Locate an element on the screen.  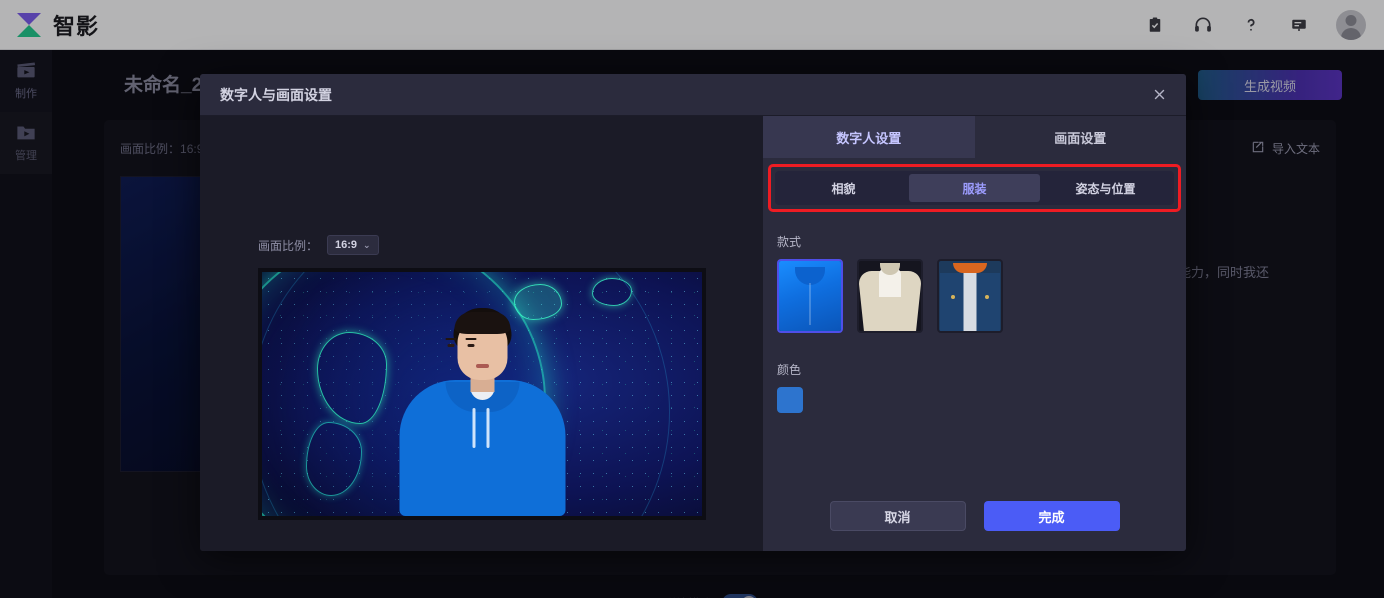
digital-human-preview is located at coordinates (482, 394).